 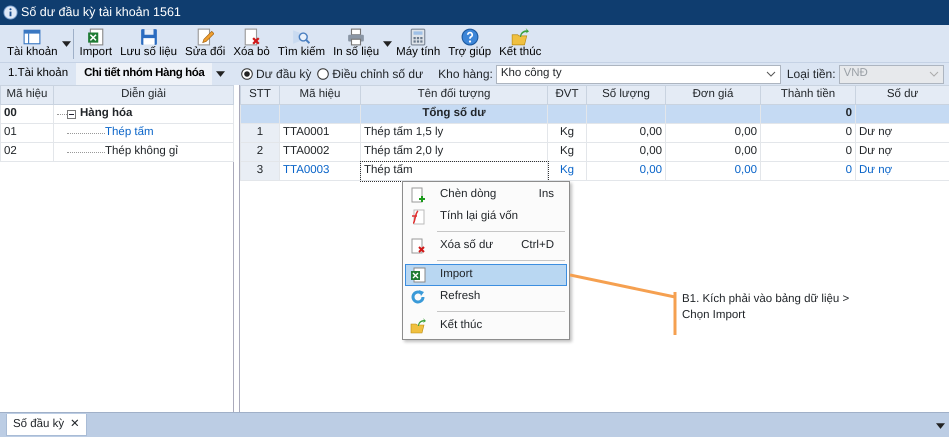 What do you see at coordinates (205, 37) in the screenshot?
I see `pencil-icon` at bounding box center [205, 37].